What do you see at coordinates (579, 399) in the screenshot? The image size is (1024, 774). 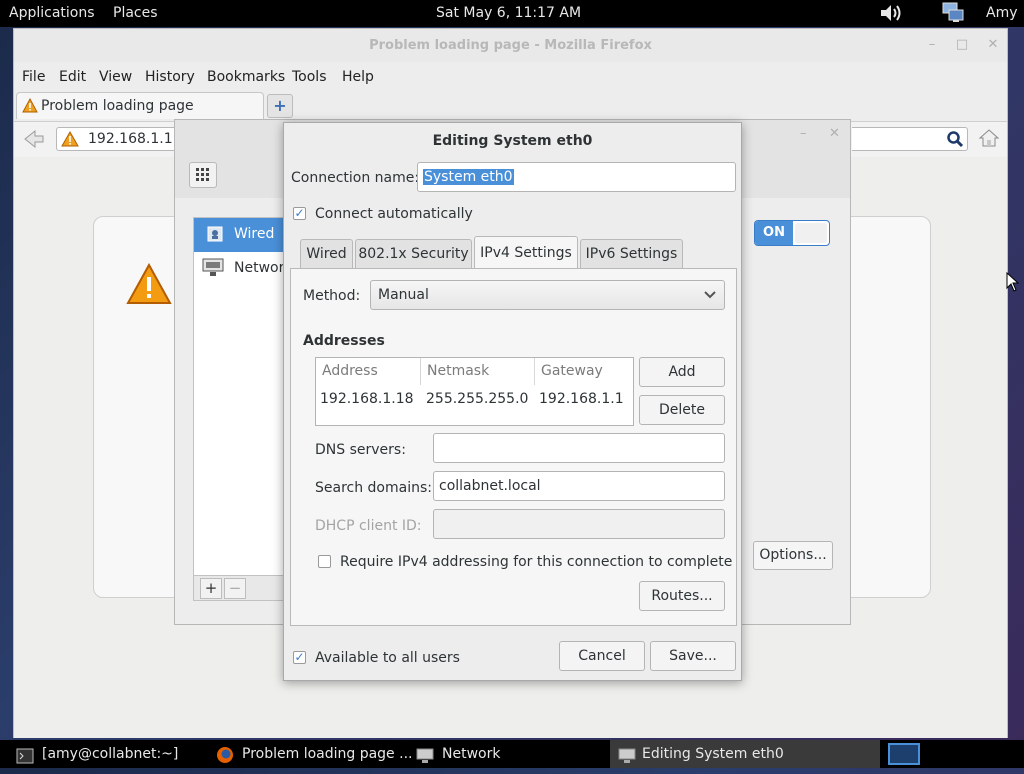 I see `gateway-cell: 192.168.1.1` at bounding box center [579, 399].